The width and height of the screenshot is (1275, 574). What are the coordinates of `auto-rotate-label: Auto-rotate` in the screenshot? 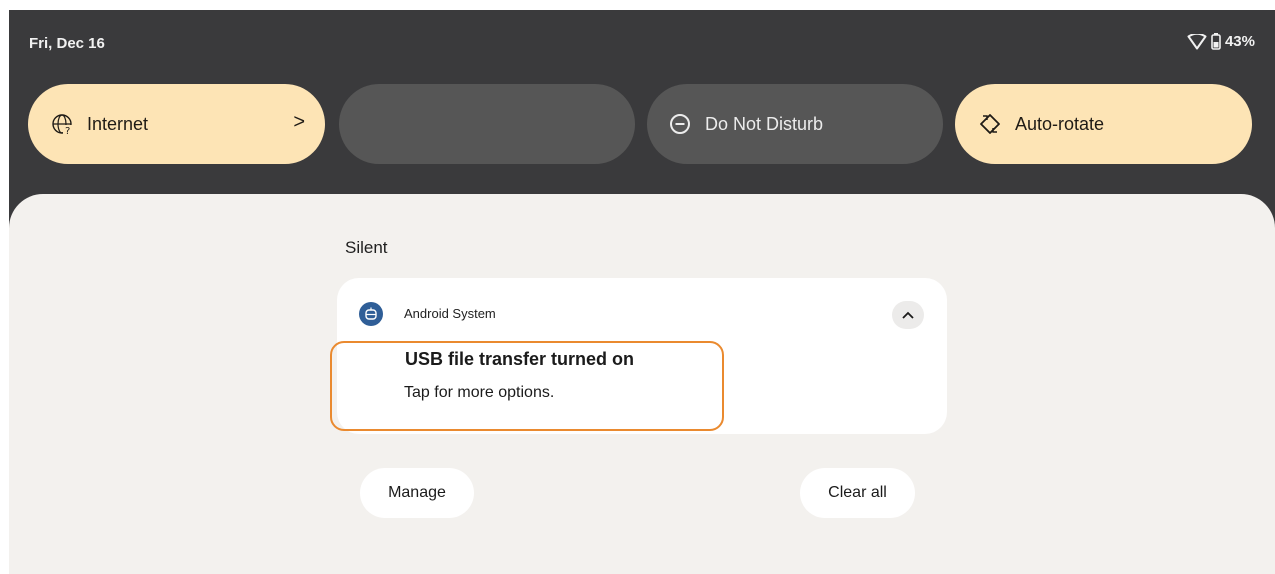 It's located at (1060, 123).